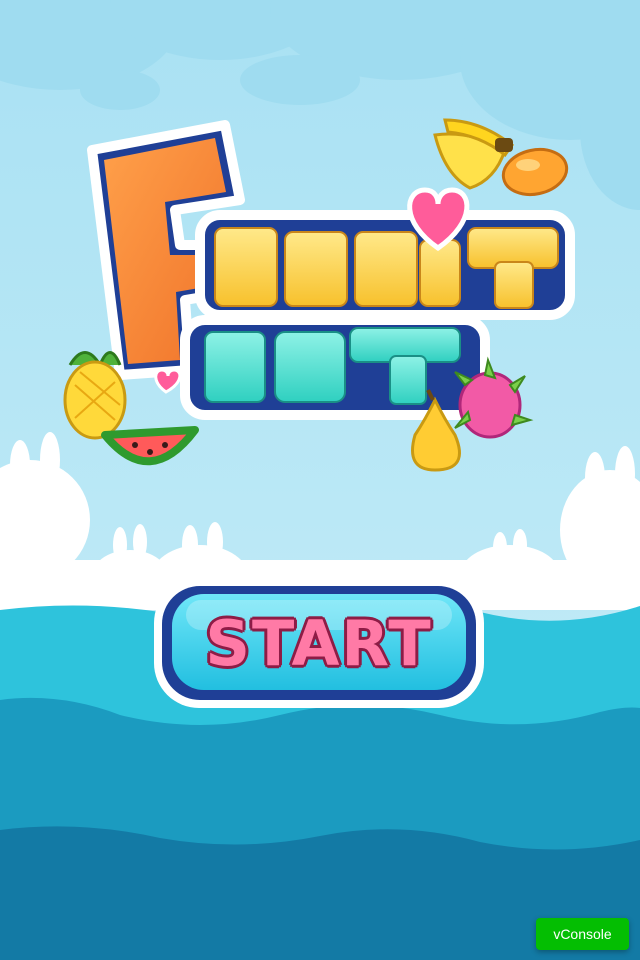  What do you see at coordinates (582, 934) in the screenshot?
I see `vconsole-button: vConsole` at bounding box center [582, 934].